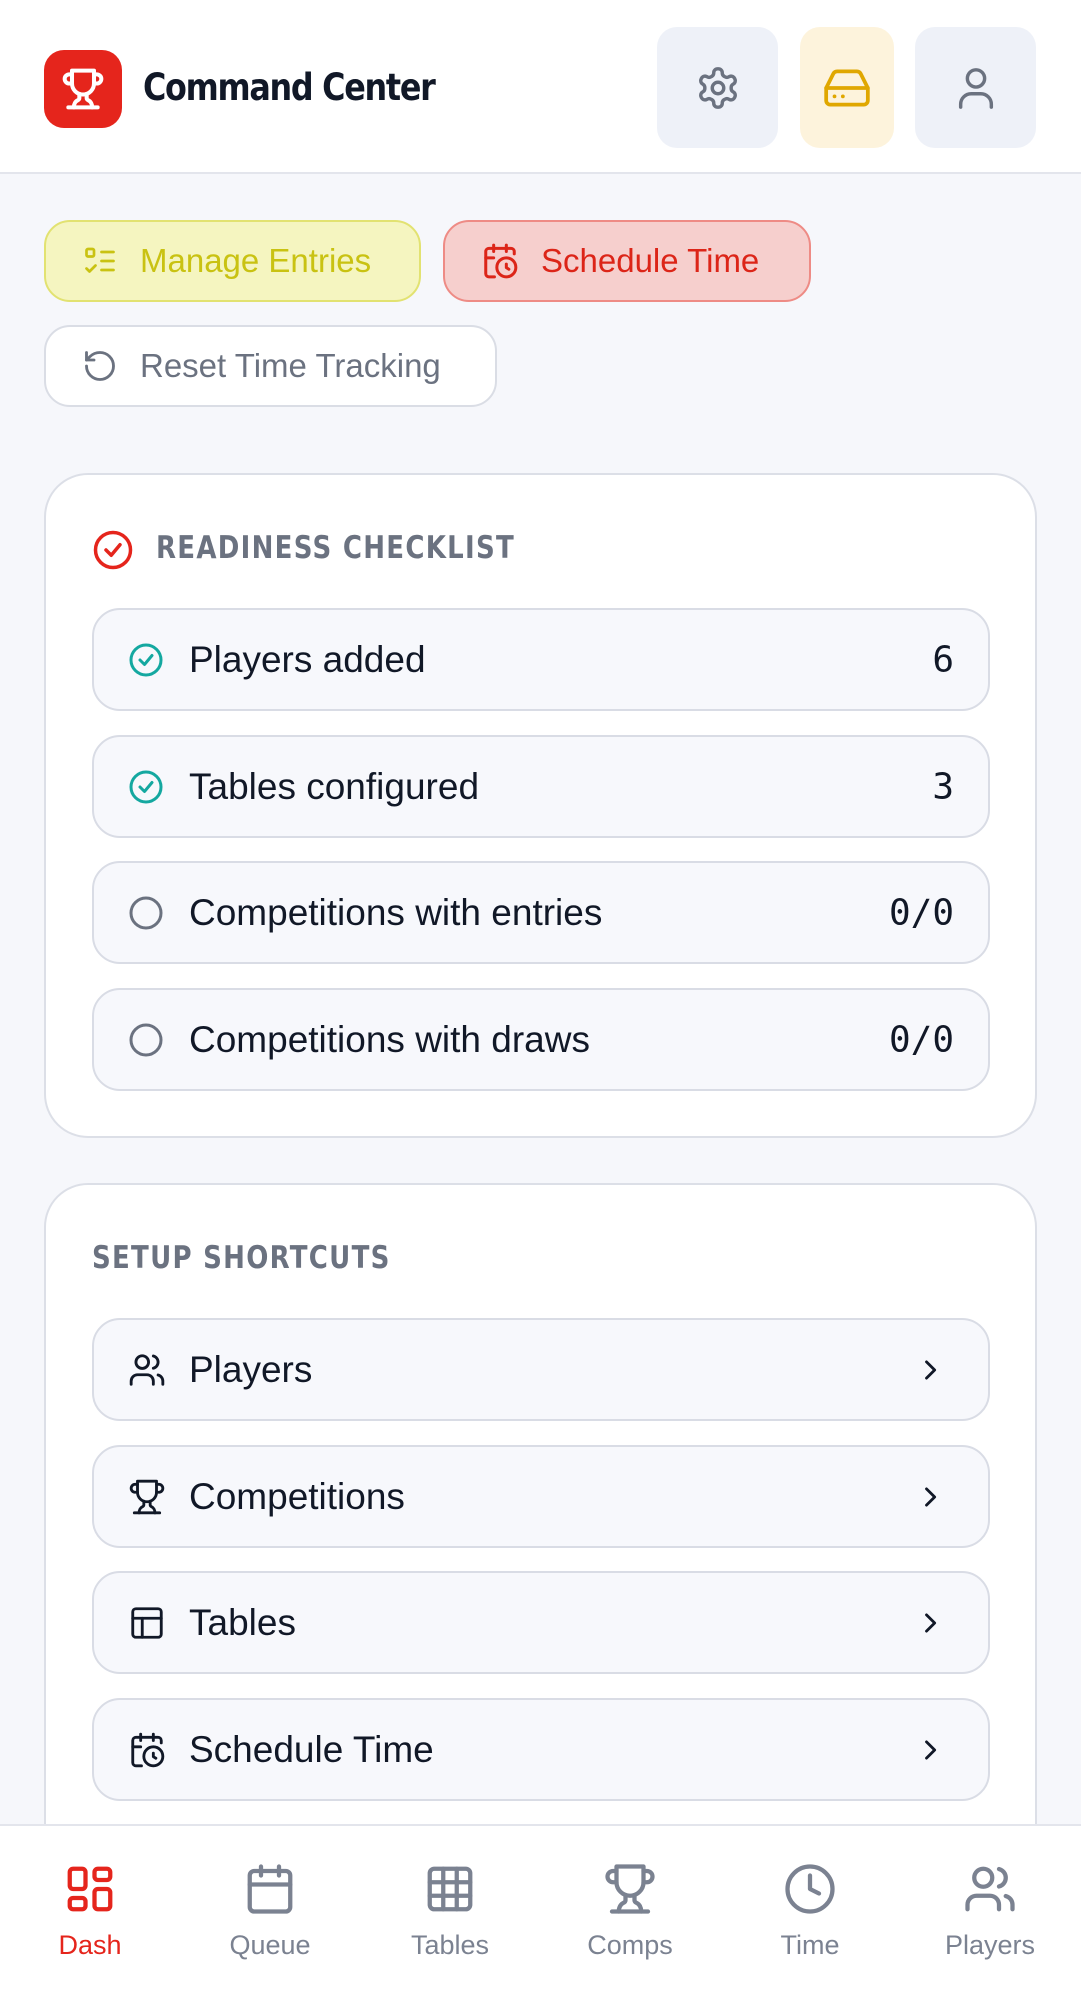 The height and width of the screenshot is (1999, 1081). Describe the element at coordinates (100, 366) in the screenshot. I see `rotate-ccw-icon` at that location.